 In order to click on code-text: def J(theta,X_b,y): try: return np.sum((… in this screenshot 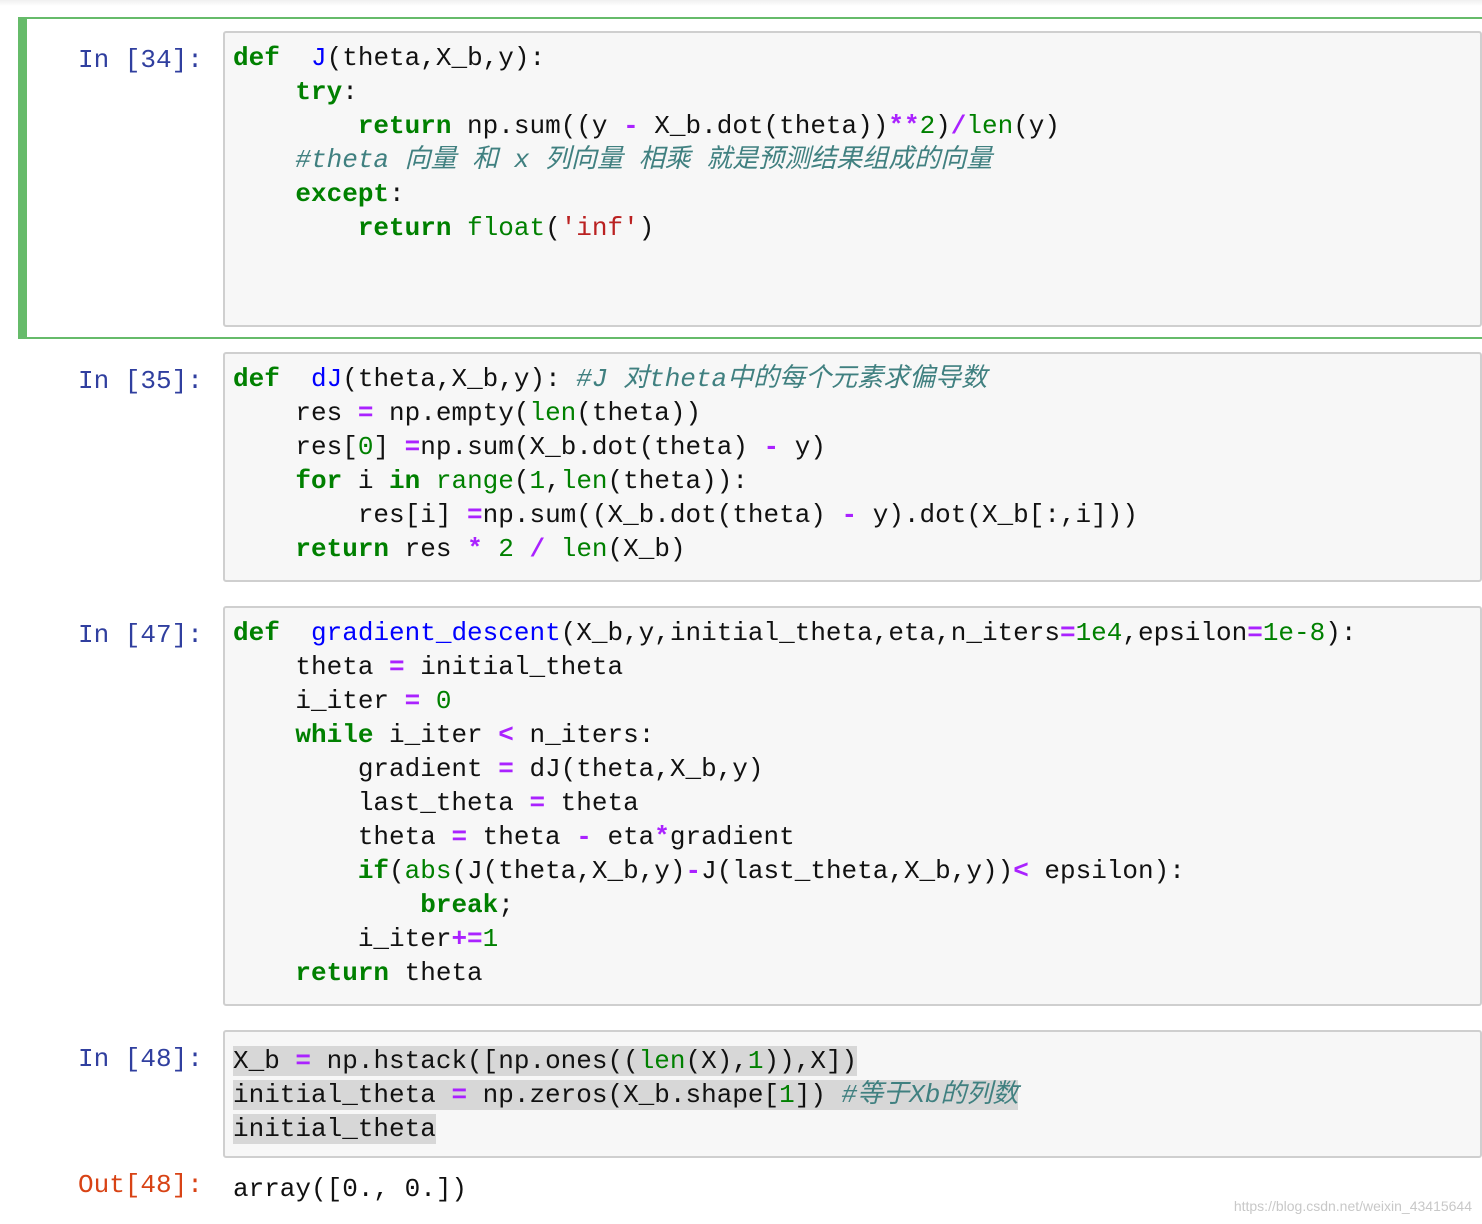, I will do `click(852, 139)`.